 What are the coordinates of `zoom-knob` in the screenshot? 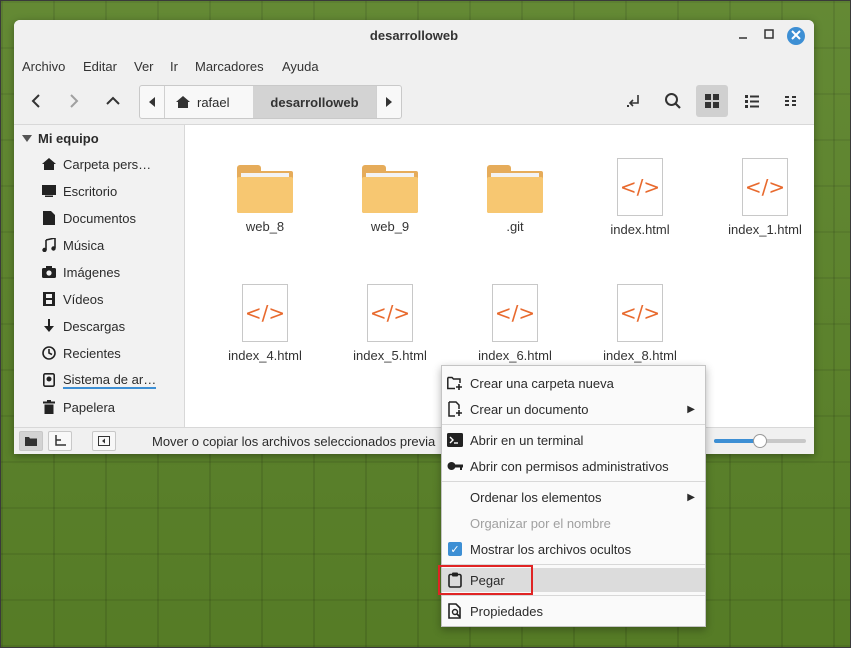 It's located at (760, 441).